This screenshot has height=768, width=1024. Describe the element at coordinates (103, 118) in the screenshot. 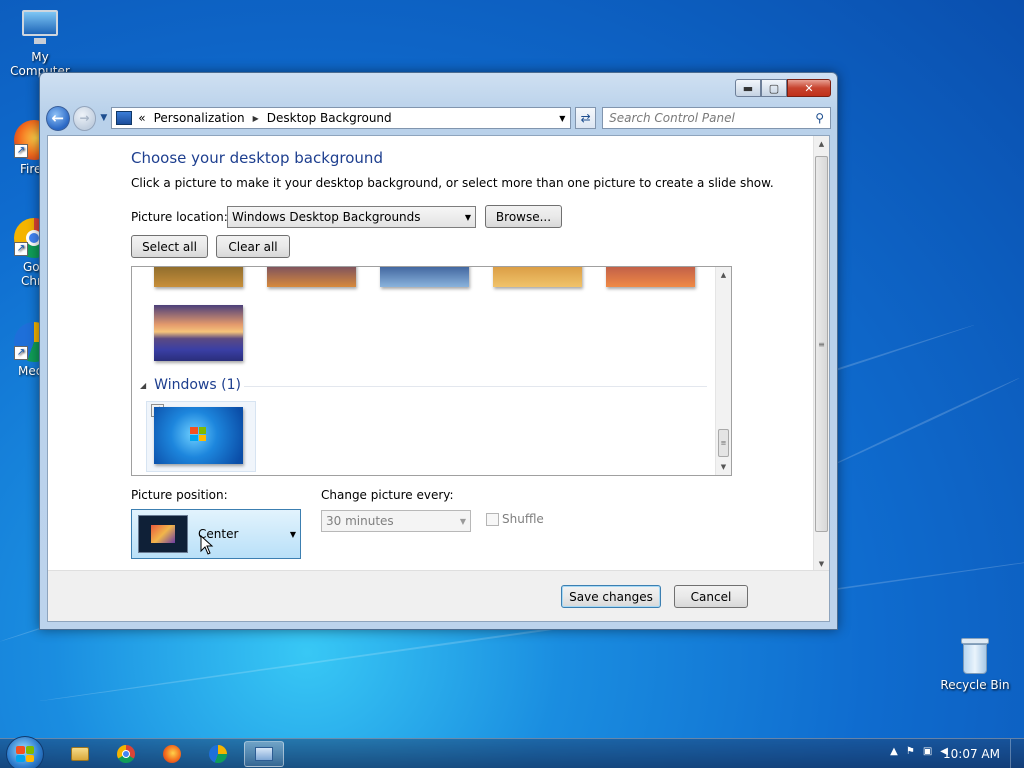

I see `recent-pages-dropdown-icon: ▼` at that location.